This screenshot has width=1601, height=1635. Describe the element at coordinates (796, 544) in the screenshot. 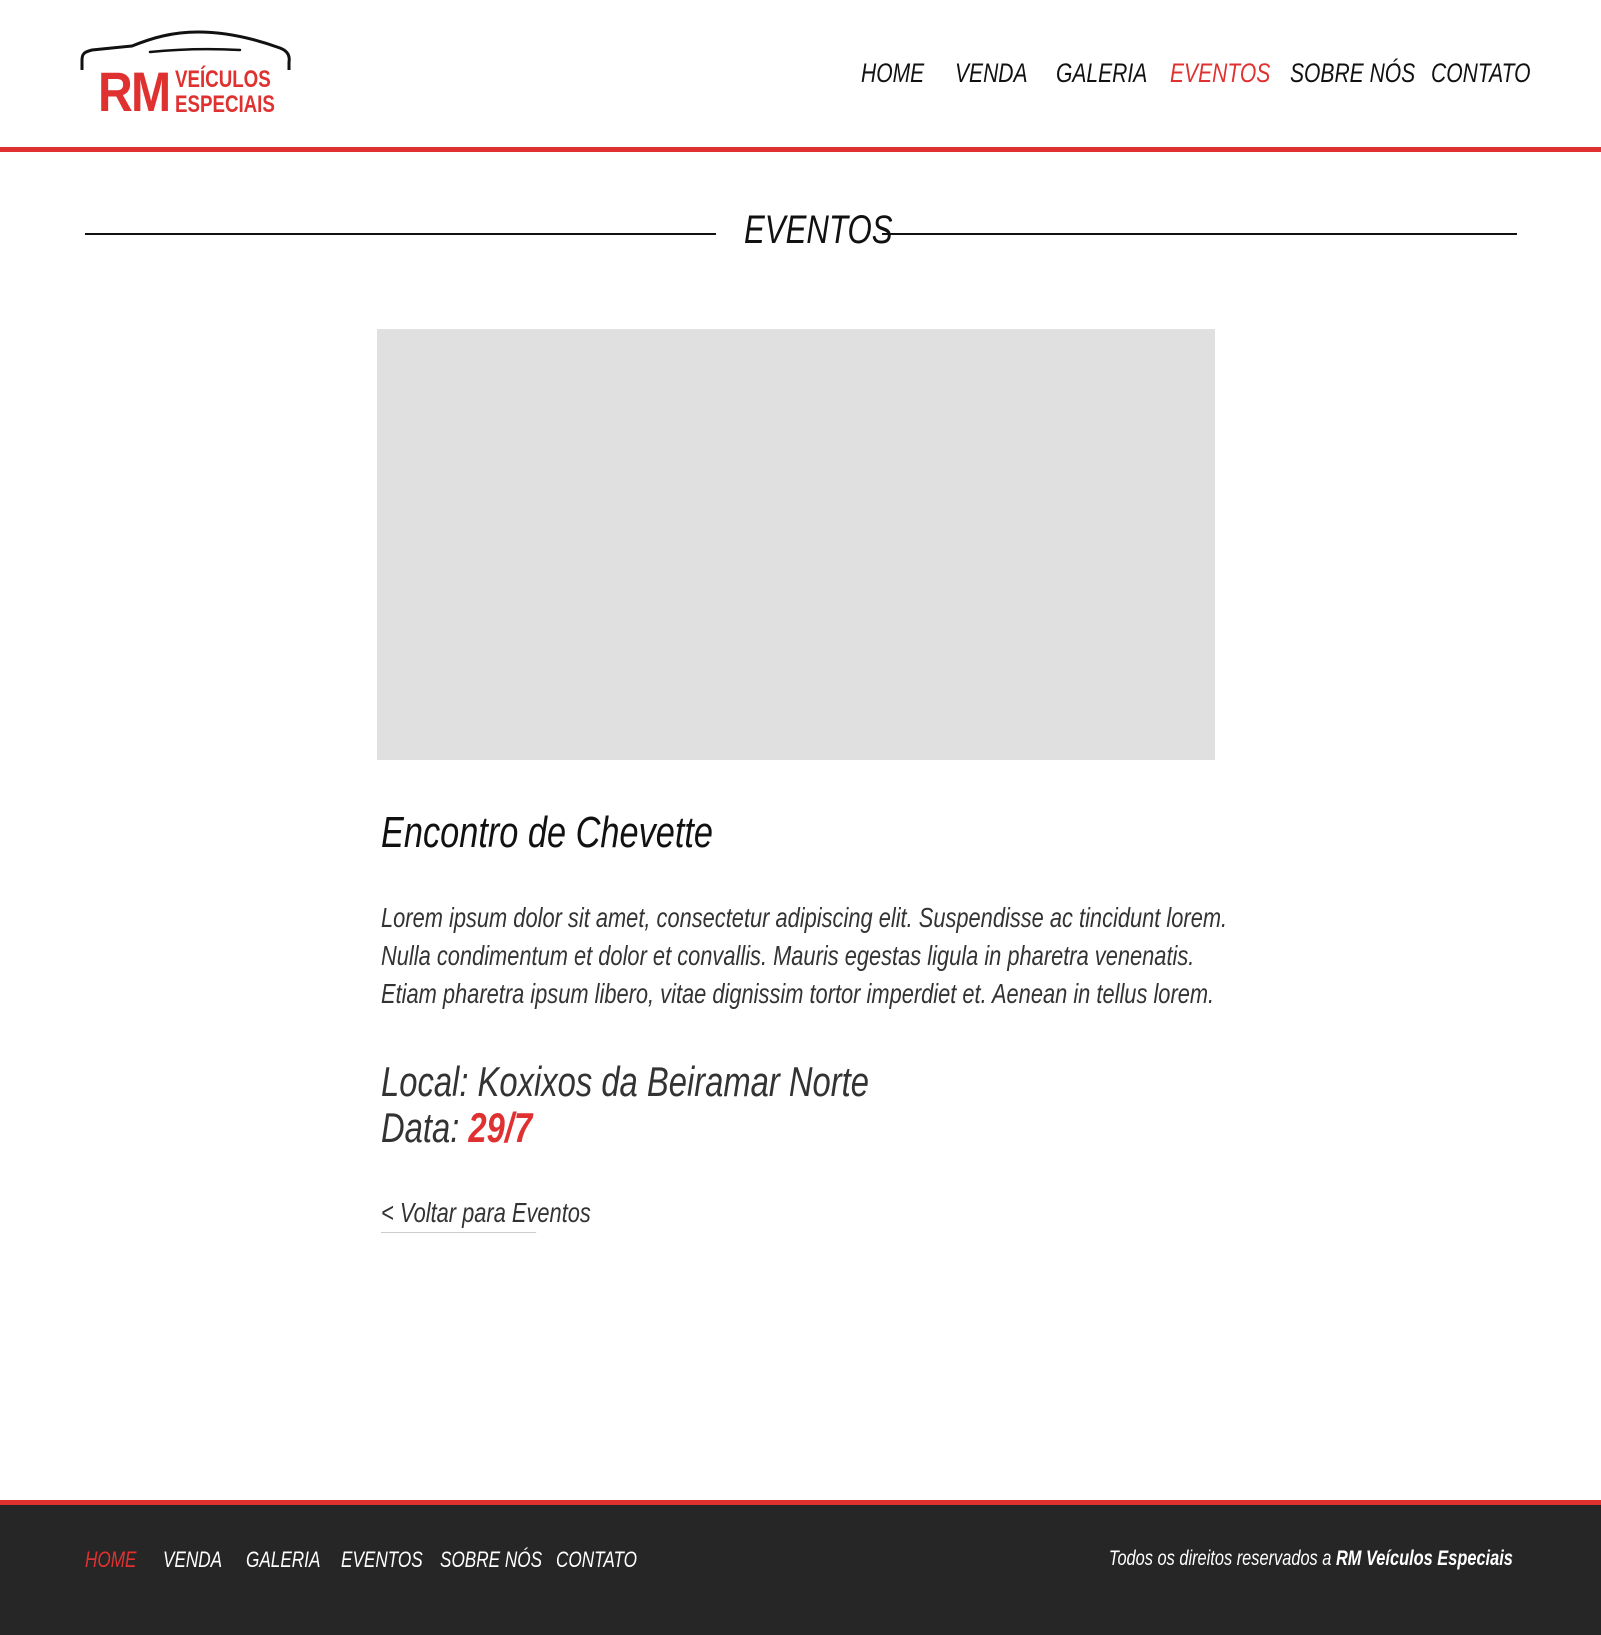

I see `event-image` at that location.